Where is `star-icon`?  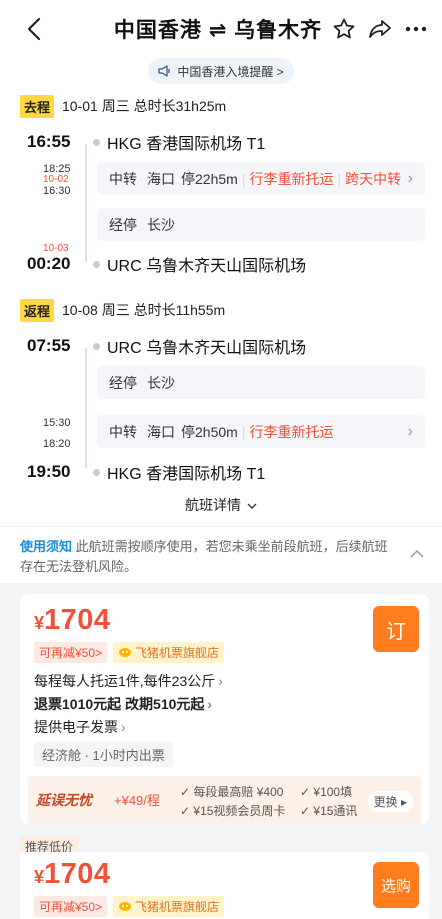 star-icon is located at coordinates (344, 29).